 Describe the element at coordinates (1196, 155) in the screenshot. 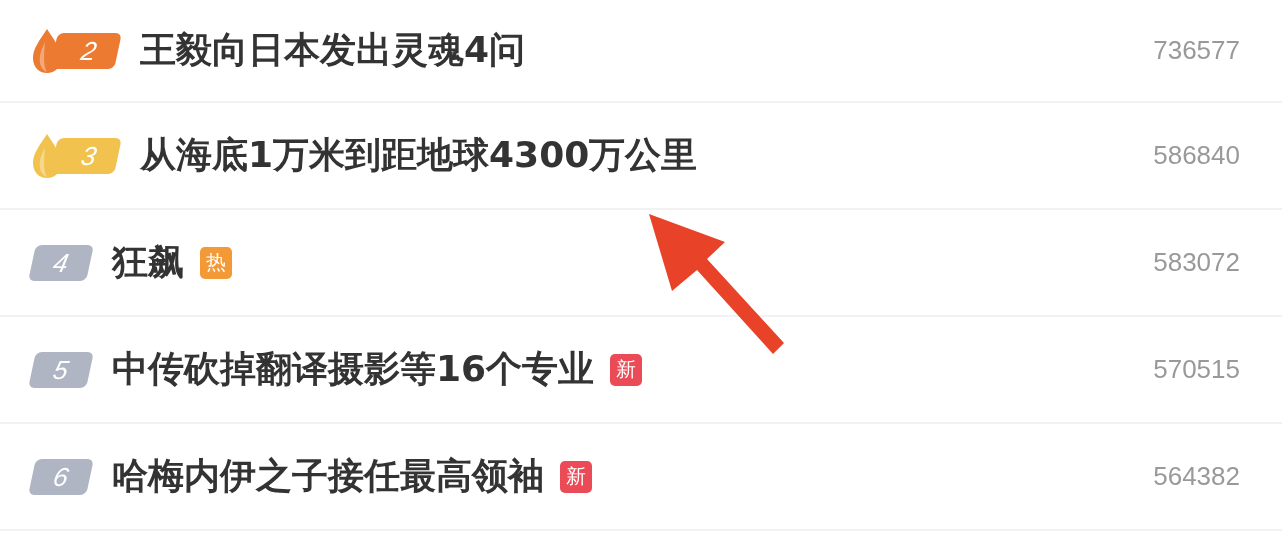

I see `heat-count: 586840` at that location.